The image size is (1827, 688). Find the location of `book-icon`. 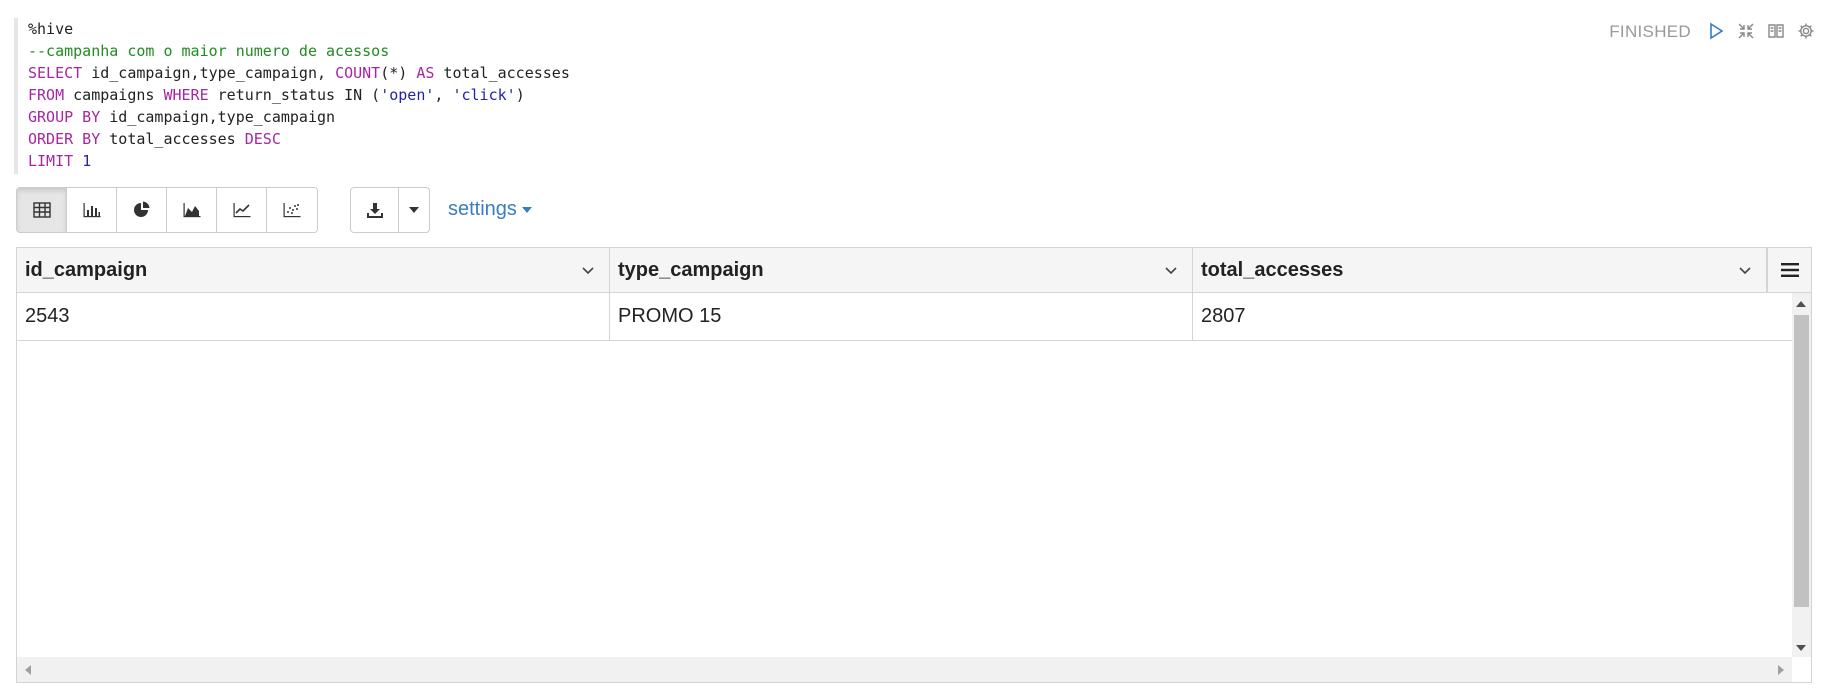

book-icon is located at coordinates (1776, 31).